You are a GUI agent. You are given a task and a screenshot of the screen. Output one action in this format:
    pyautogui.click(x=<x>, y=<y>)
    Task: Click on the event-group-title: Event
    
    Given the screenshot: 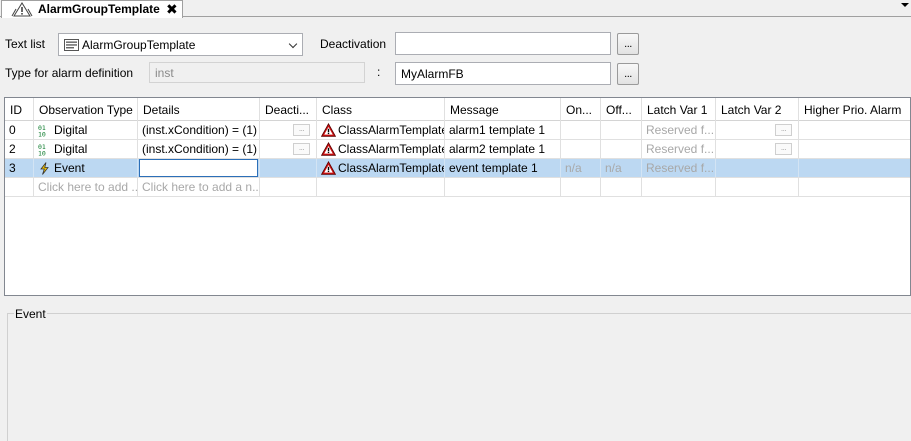 What is the action you would take?
    pyautogui.click(x=30, y=314)
    